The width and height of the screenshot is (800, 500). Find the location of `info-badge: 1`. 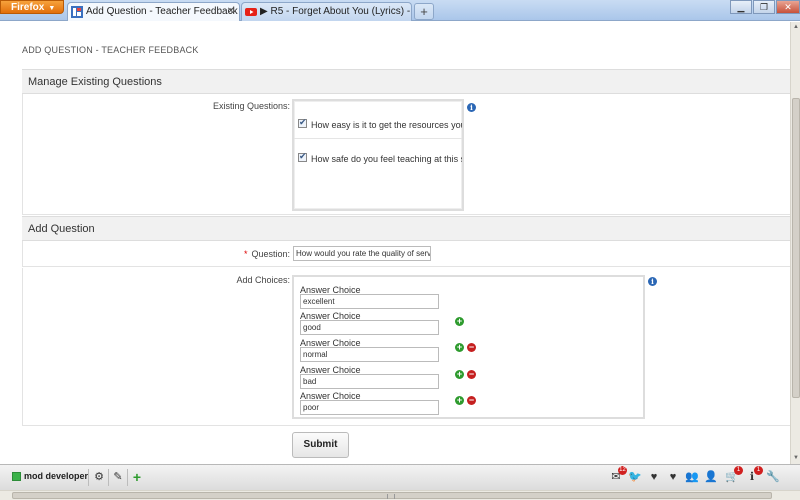

info-badge: 1 is located at coordinates (758, 470).